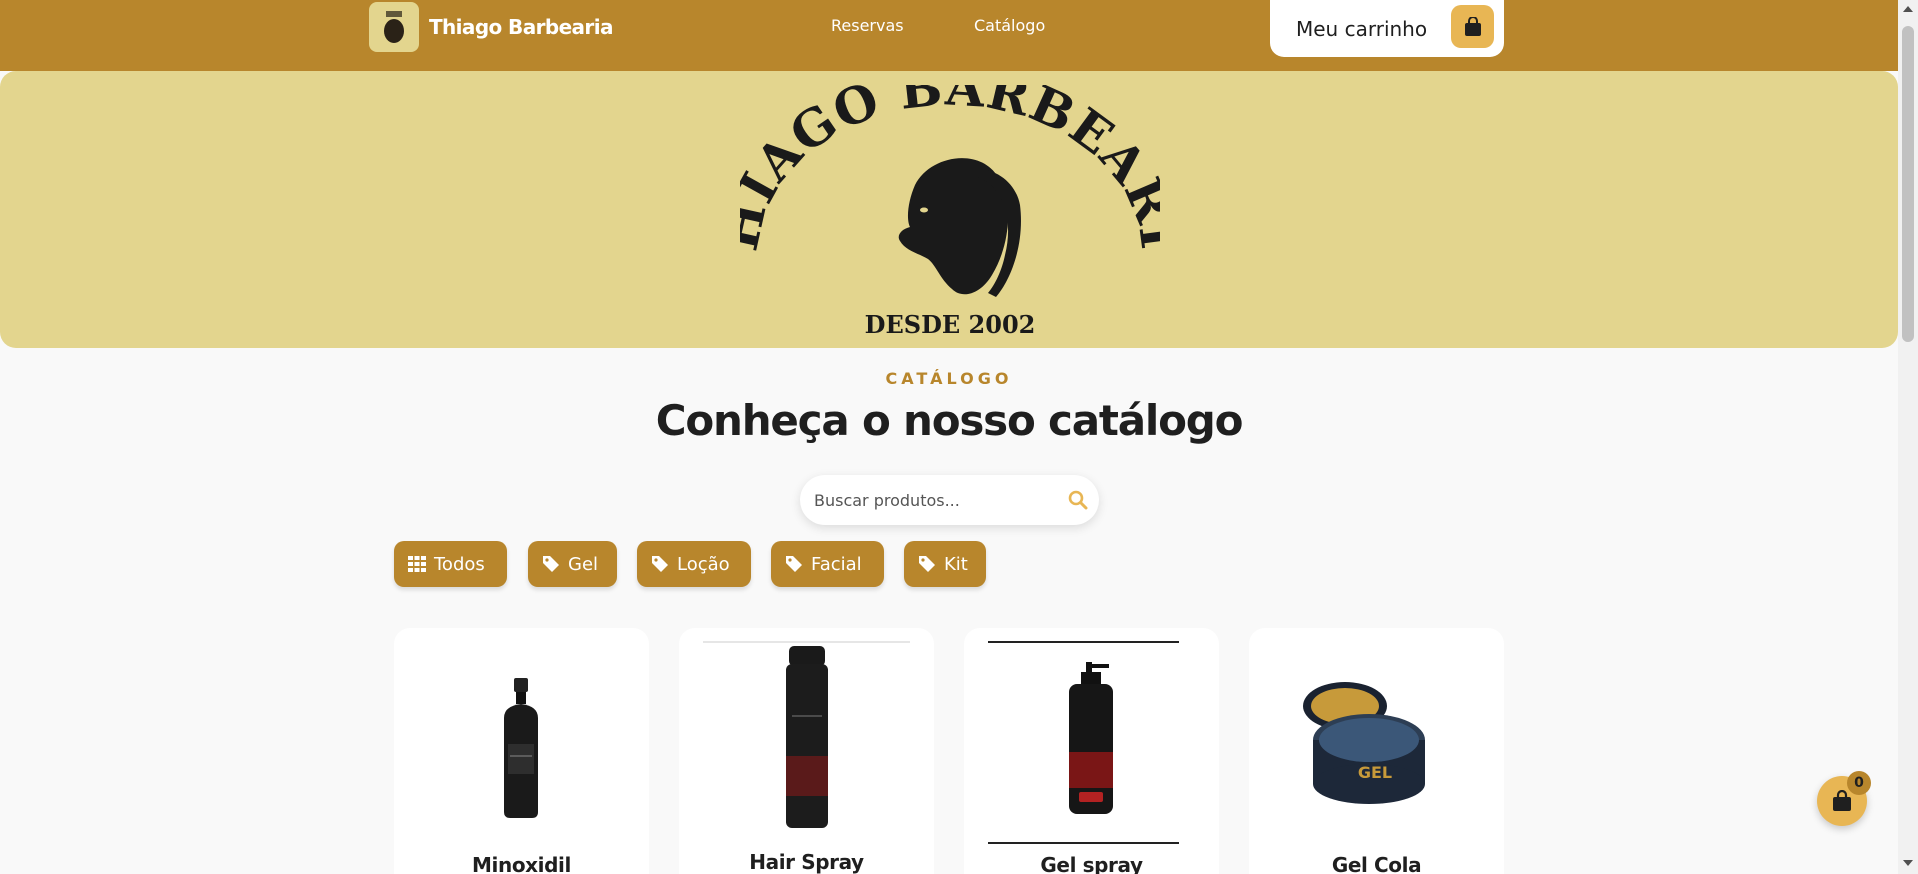  I want to click on product-name: Minoxidil, so click(521, 863).